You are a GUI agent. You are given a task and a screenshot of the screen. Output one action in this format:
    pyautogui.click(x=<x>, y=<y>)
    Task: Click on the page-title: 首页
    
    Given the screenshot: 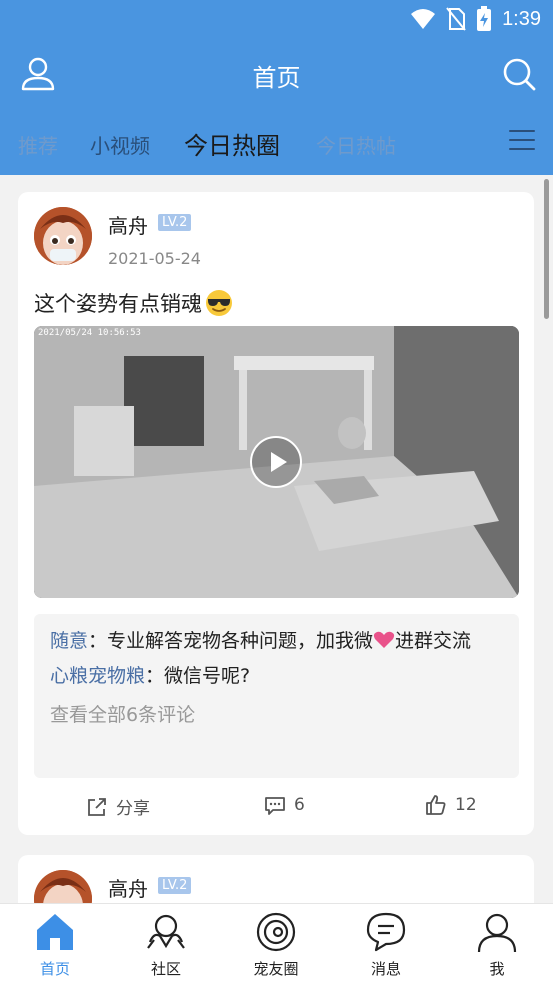 What is the action you would take?
    pyautogui.click(x=276, y=78)
    